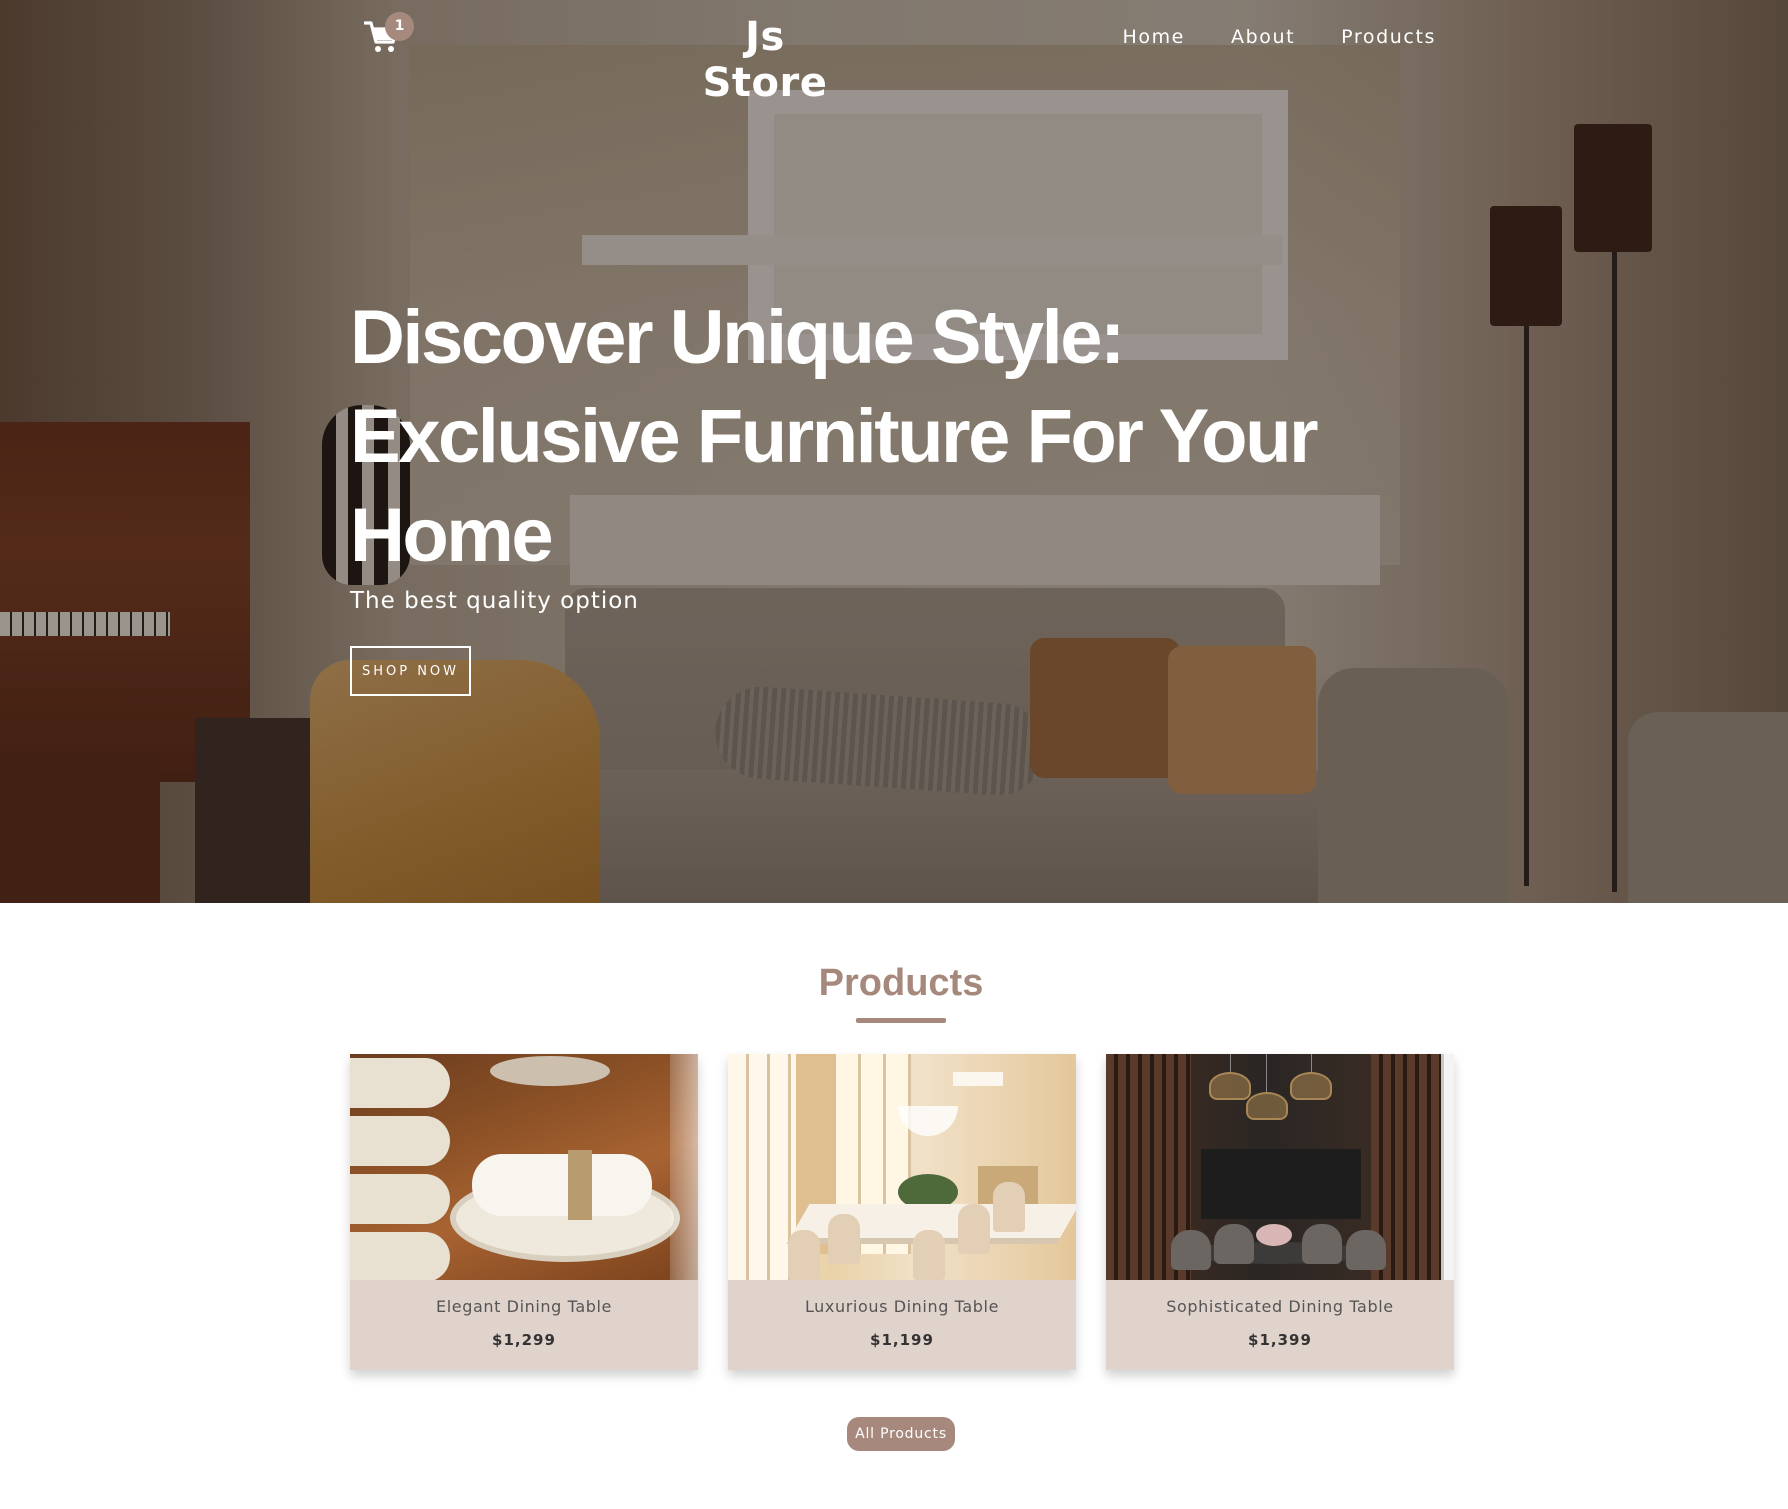  I want to click on shop-now-button: SHOP NOW, so click(410, 671).